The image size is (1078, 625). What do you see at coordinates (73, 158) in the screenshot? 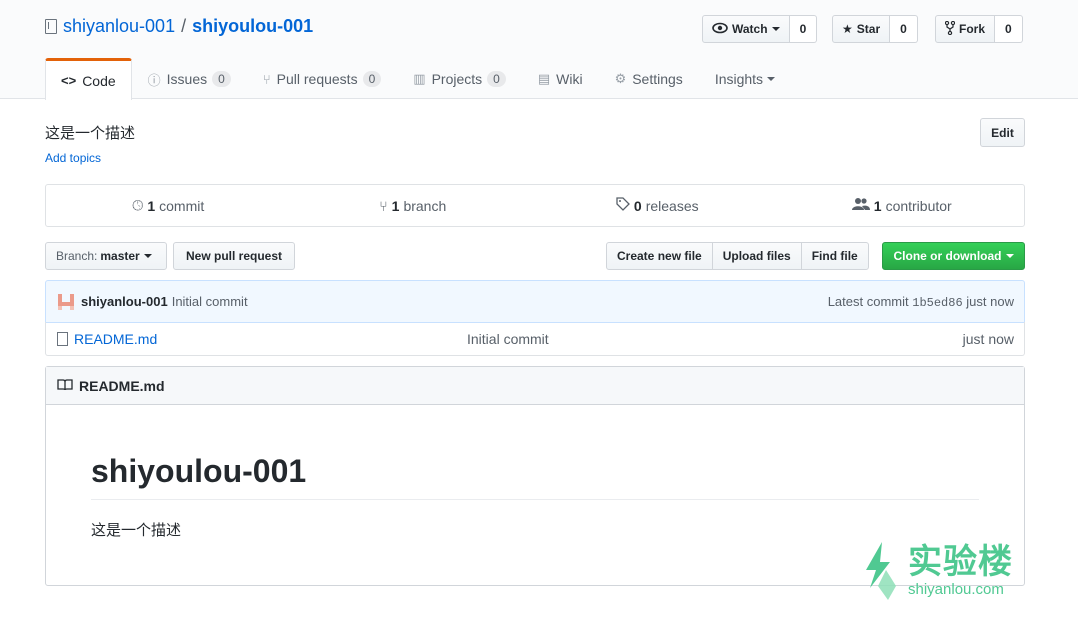
I see `add-topics-link: Add topics` at bounding box center [73, 158].